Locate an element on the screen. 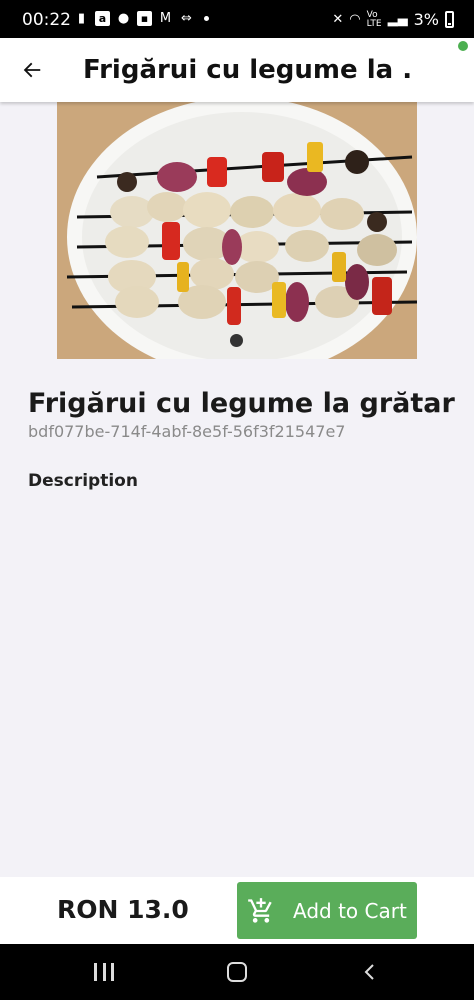  add-to-cart-button: Add to Cart is located at coordinates (327, 910).